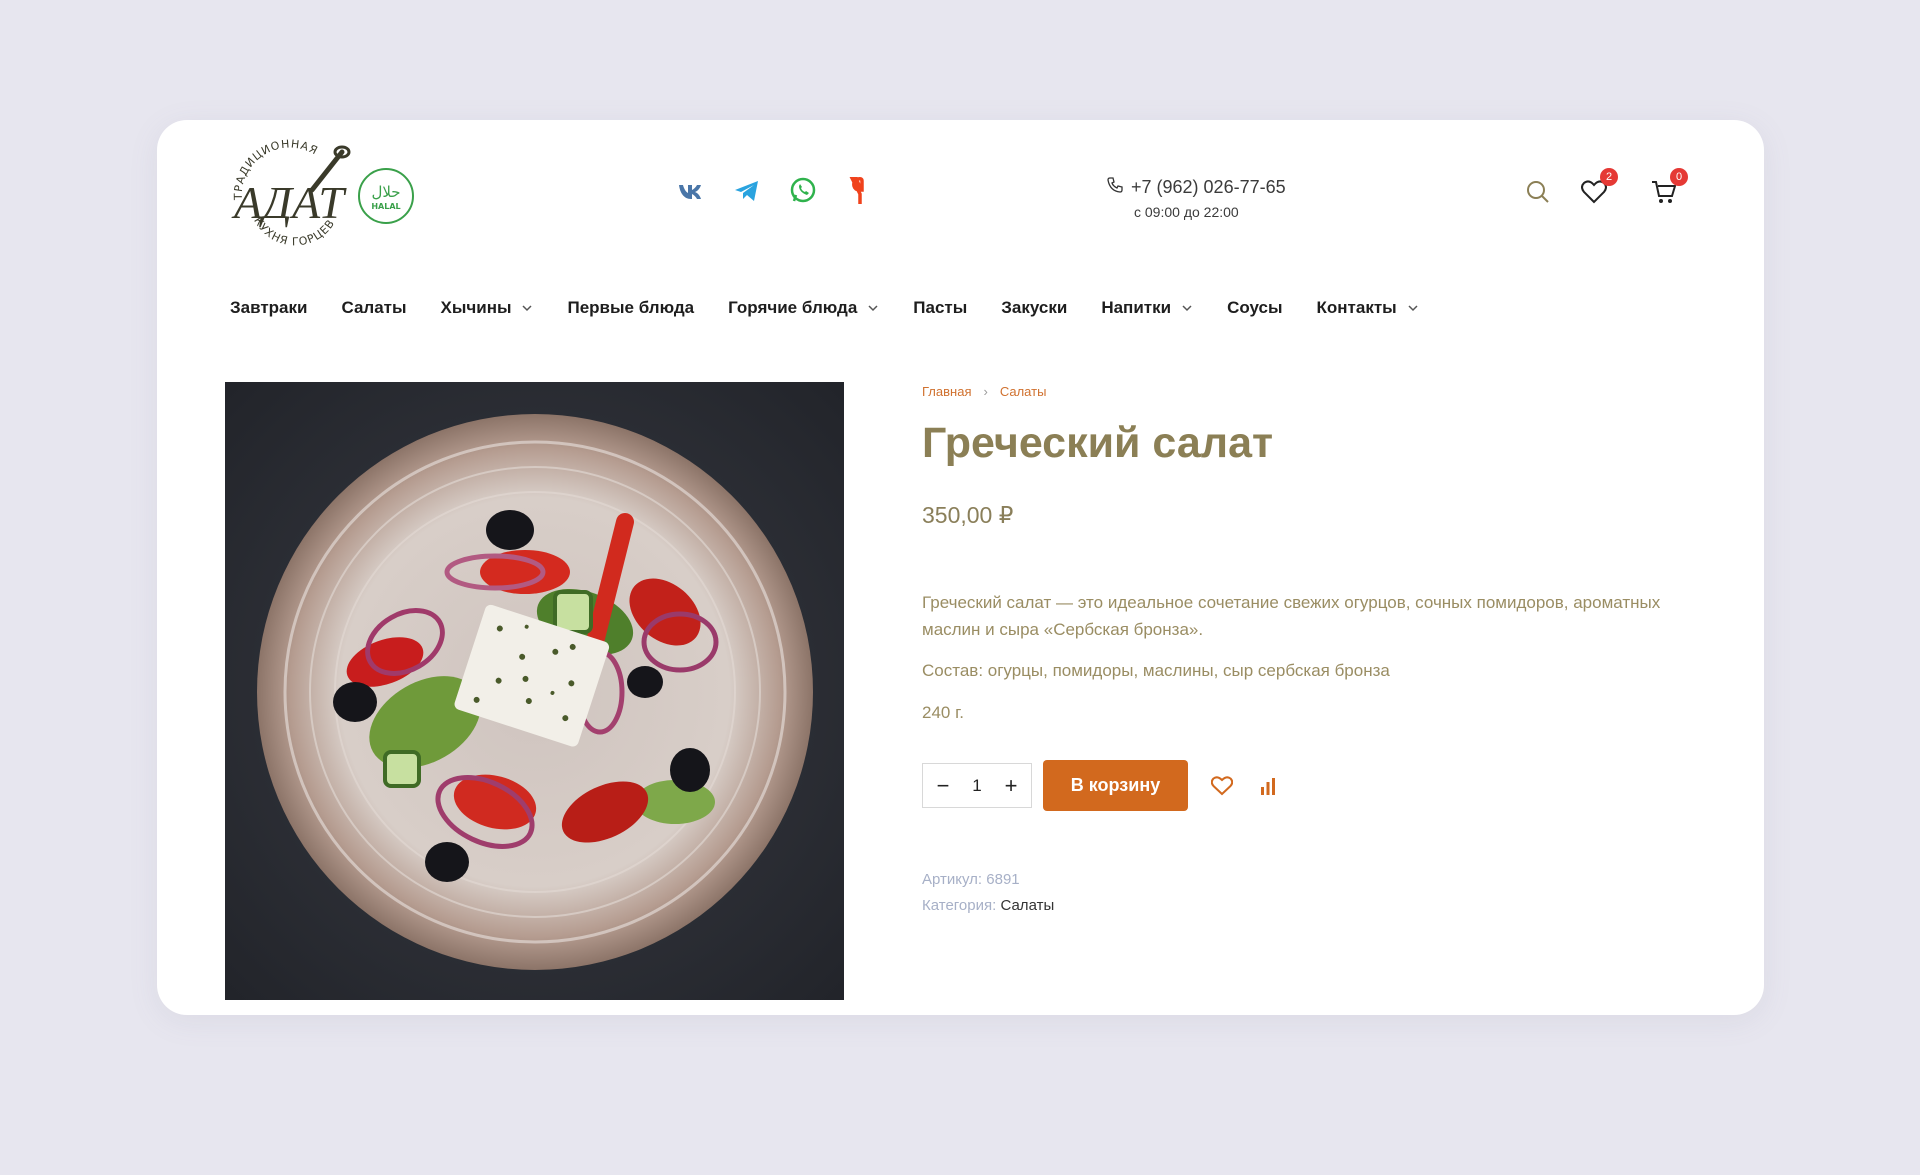 The height and width of the screenshot is (1175, 1920). Describe the element at coordinates (1302, 785) in the screenshot. I see `buy-row: − + В корзину` at that location.